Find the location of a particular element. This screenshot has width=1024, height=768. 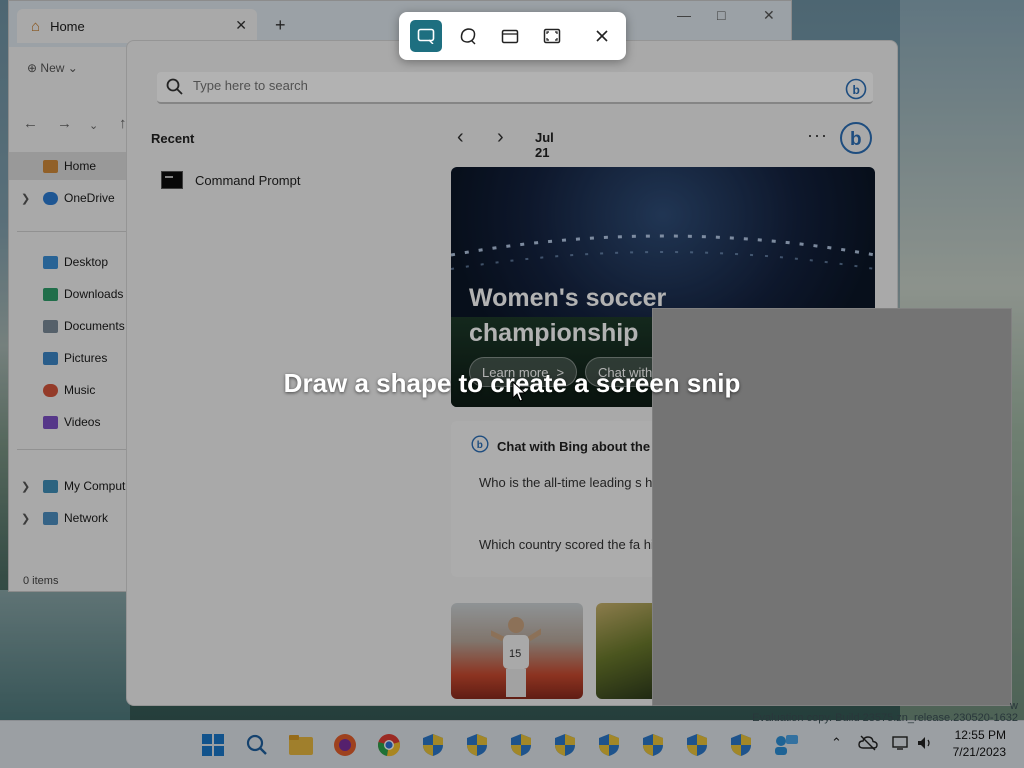

rectangle-snip-icon is located at coordinates (426, 36).